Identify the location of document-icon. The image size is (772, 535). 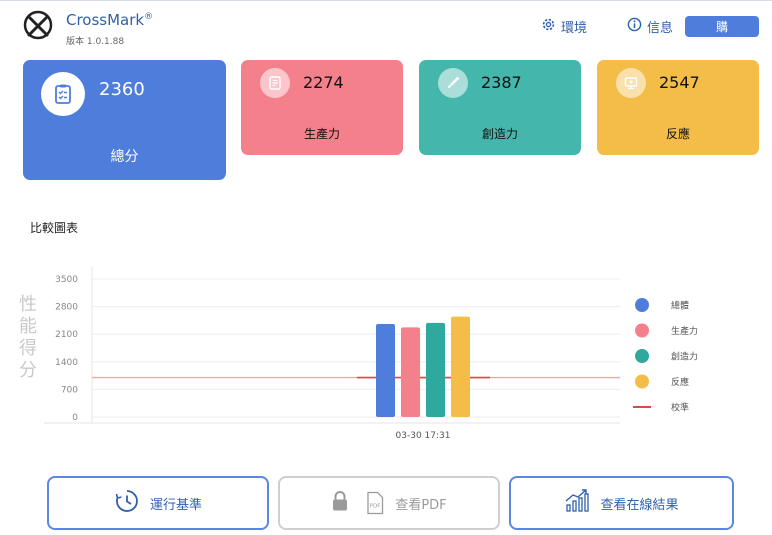
(275, 83).